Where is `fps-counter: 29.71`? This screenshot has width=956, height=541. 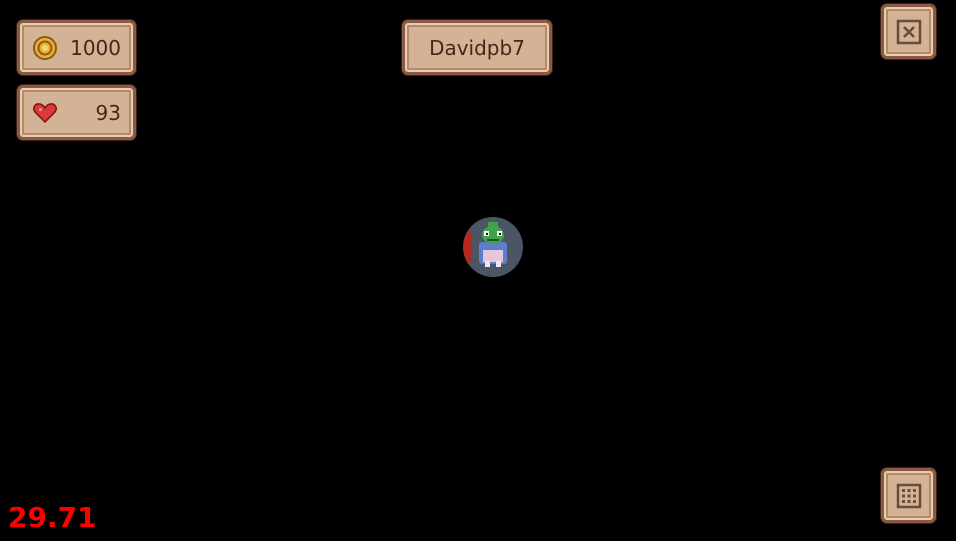 fps-counter: 29.71 is located at coordinates (52, 517).